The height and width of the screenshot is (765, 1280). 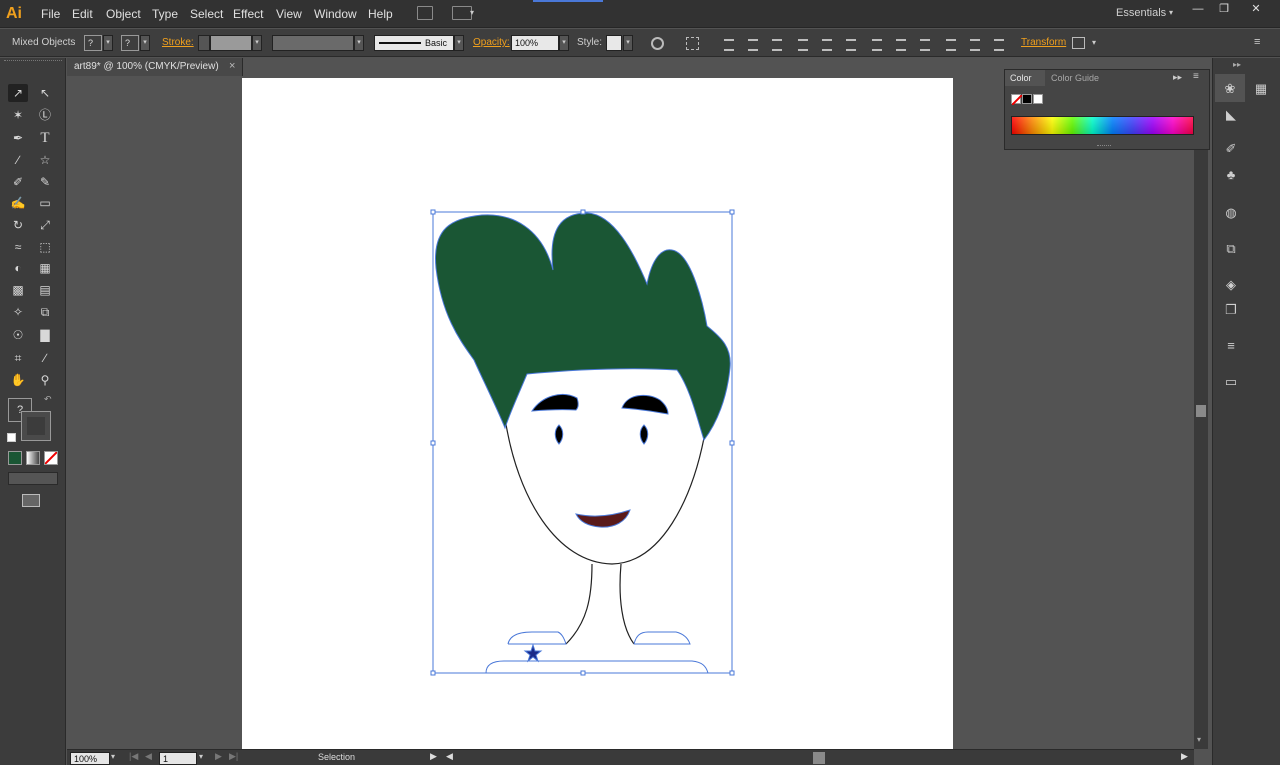 What do you see at coordinates (313, 43) in the screenshot?
I see `variable-width-profile` at bounding box center [313, 43].